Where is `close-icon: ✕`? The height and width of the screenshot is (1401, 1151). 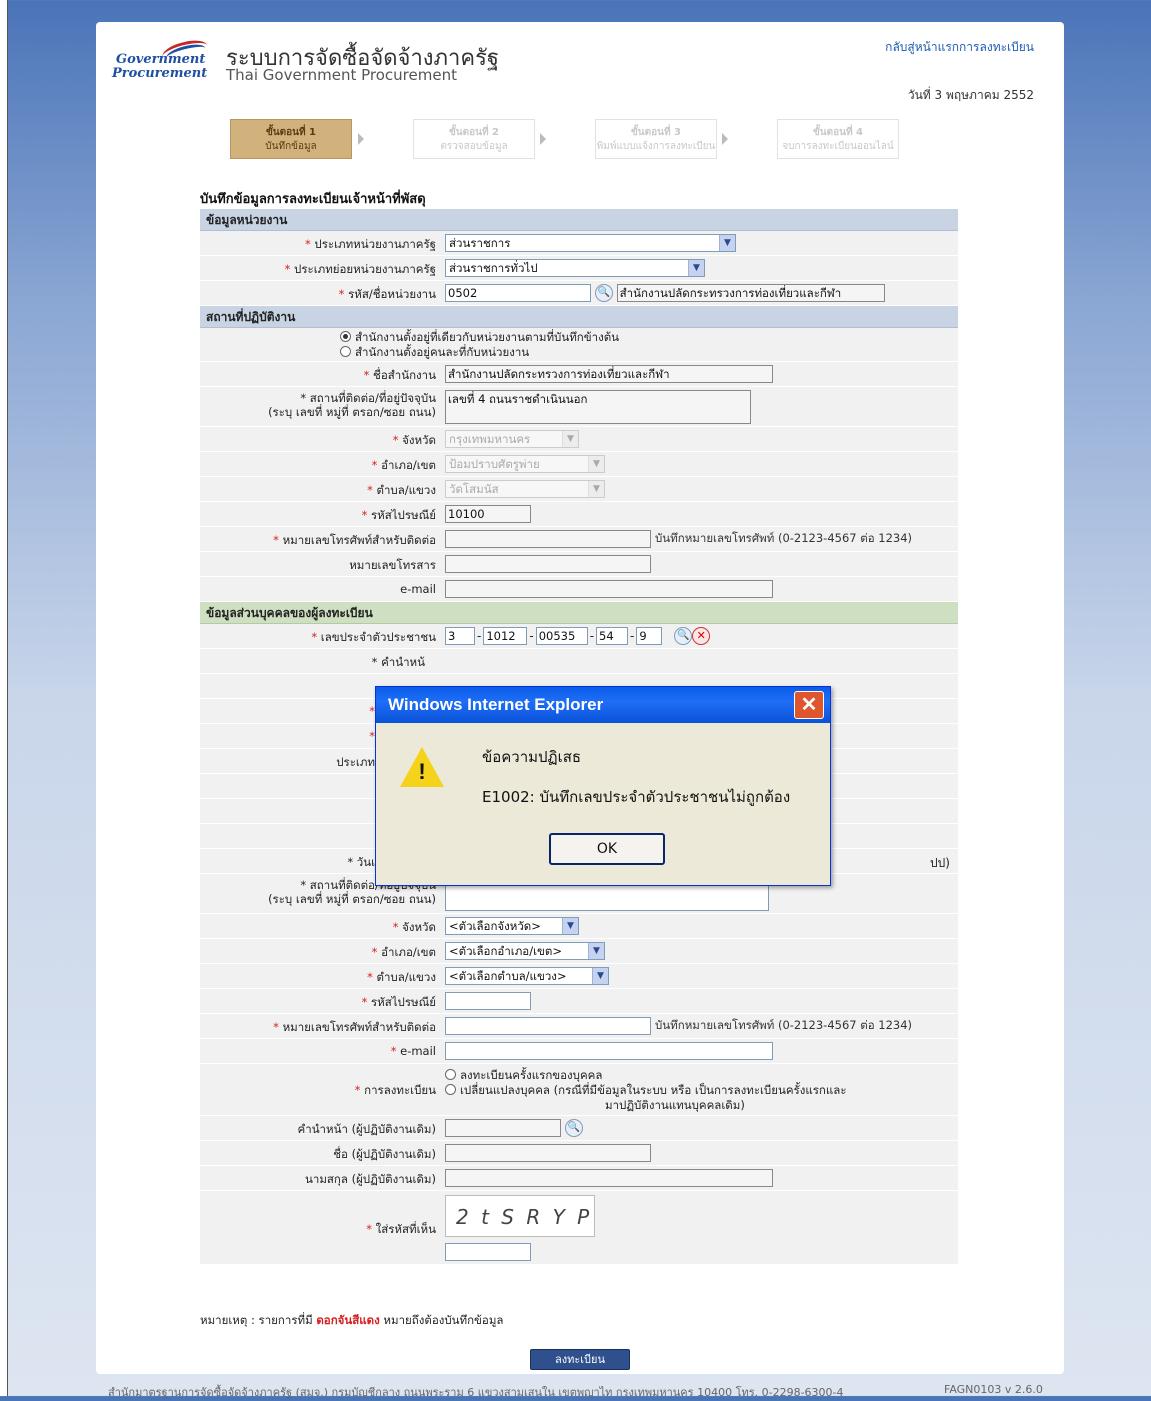
close-icon: ✕ is located at coordinates (809, 705).